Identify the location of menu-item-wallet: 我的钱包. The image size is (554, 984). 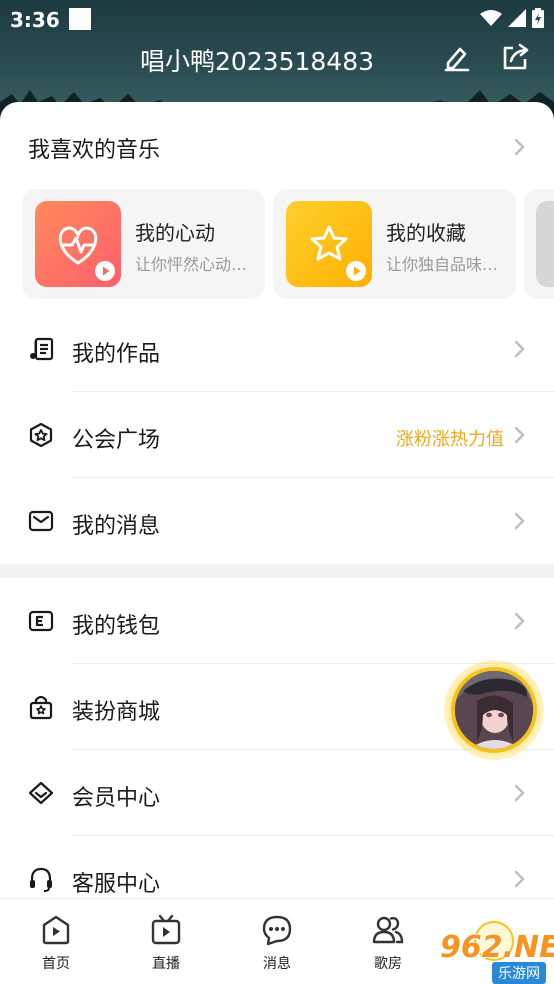
(277, 621).